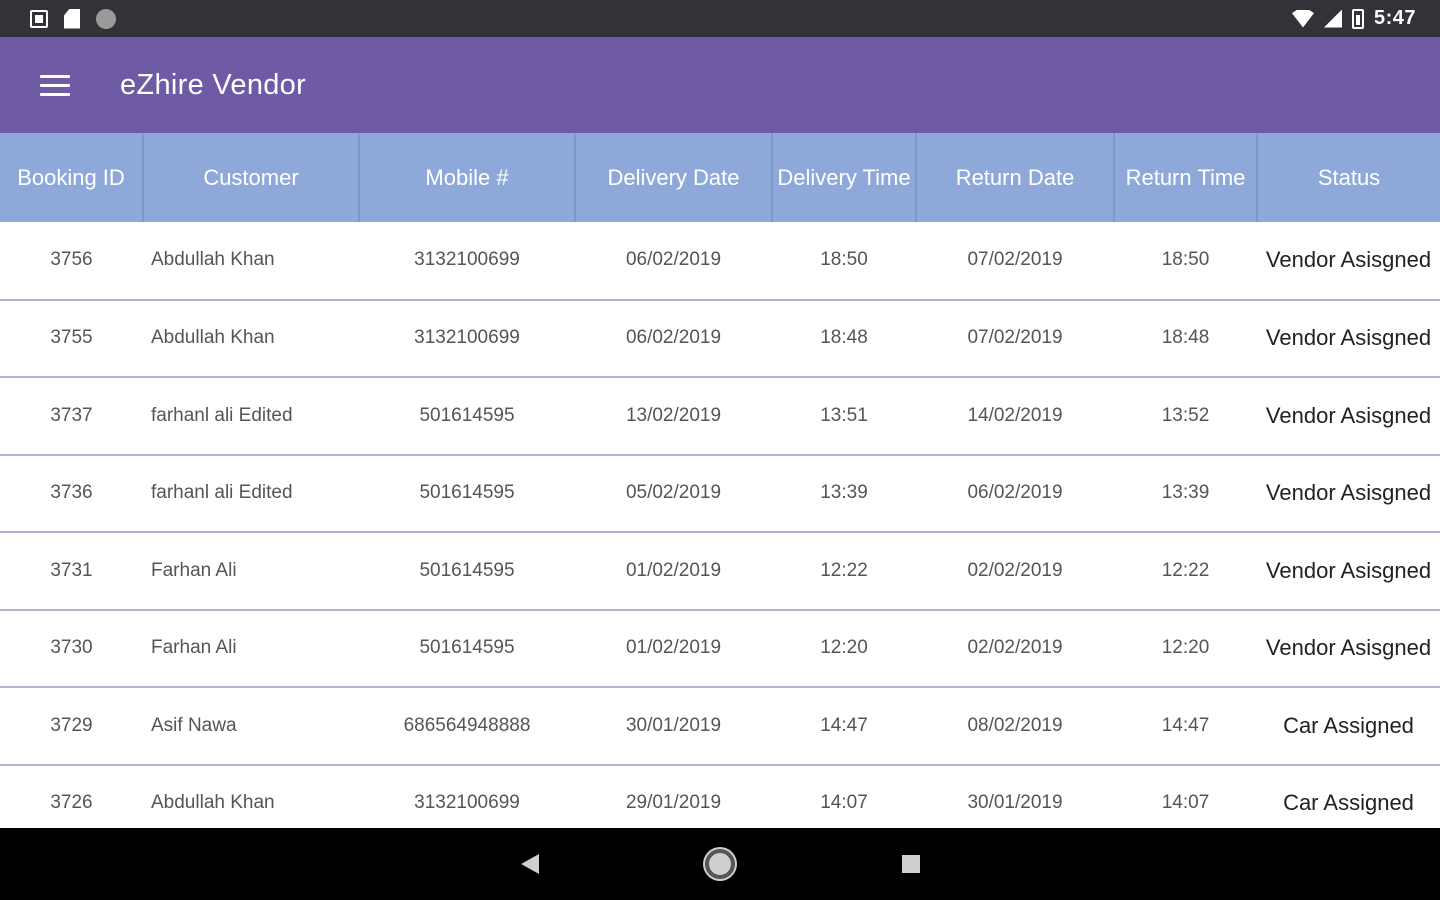 The image size is (1440, 900). What do you see at coordinates (71, 796) in the screenshot?
I see `cell-booking-id: 3726` at bounding box center [71, 796].